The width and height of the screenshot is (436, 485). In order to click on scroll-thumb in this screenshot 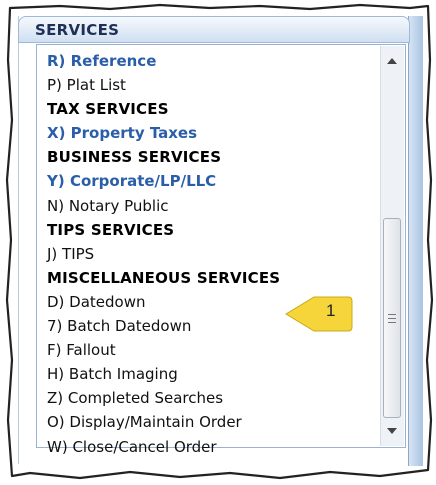, I will do `click(392, 318)`.